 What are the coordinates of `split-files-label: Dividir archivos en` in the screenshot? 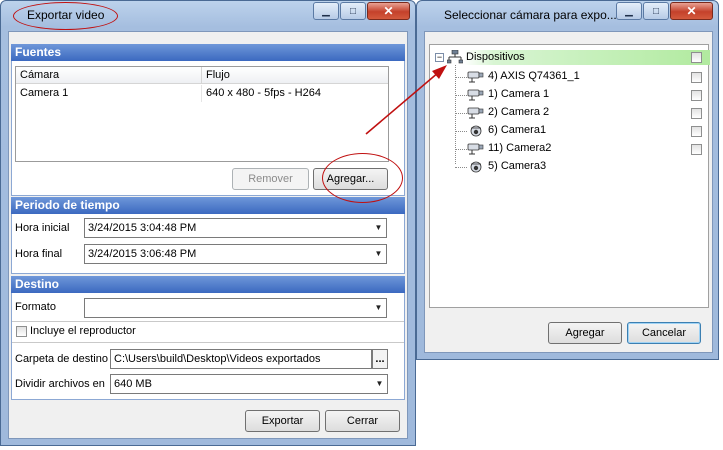 It's located at (60, 384).